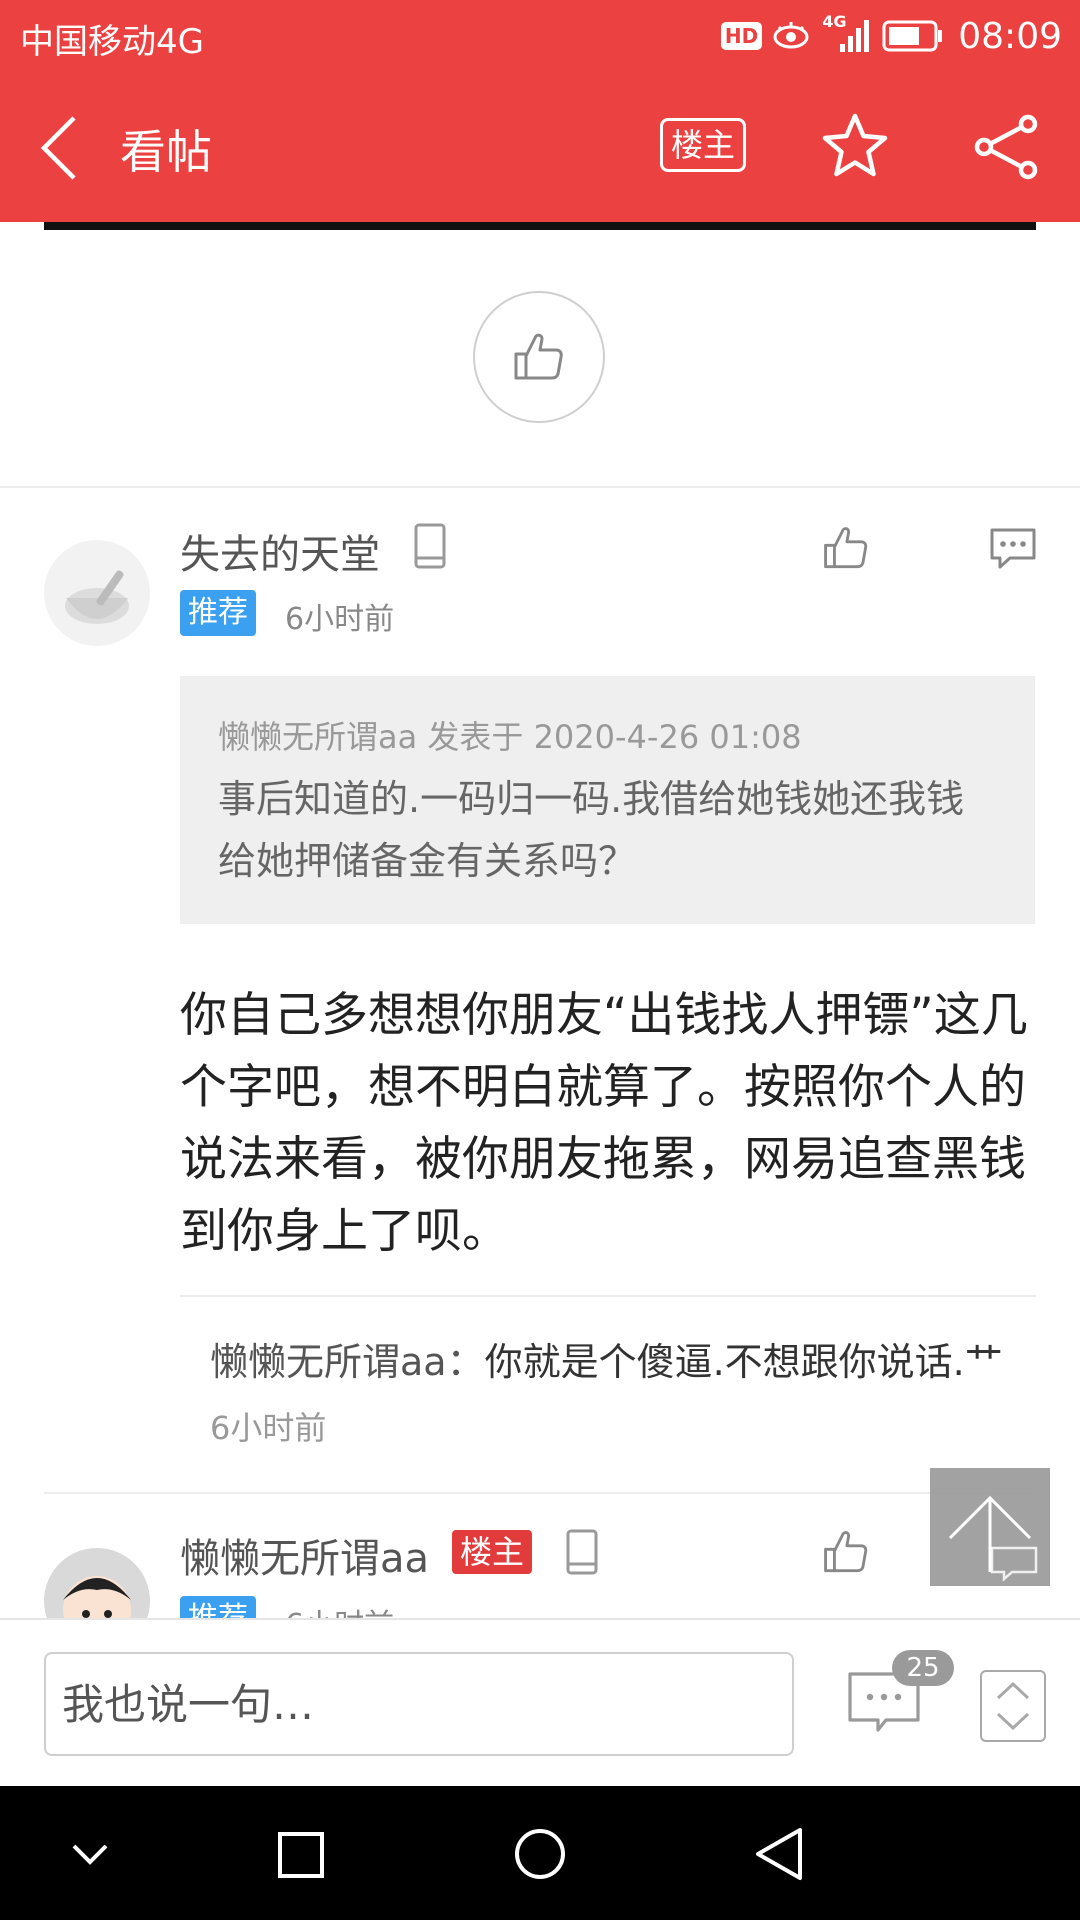 Image resolution: width=1080 pixels, height=1920 pixels. What do you see at coordinates (913, 36) in the screenshot?
I see `battery-icon` at bounding box center [913, 36].